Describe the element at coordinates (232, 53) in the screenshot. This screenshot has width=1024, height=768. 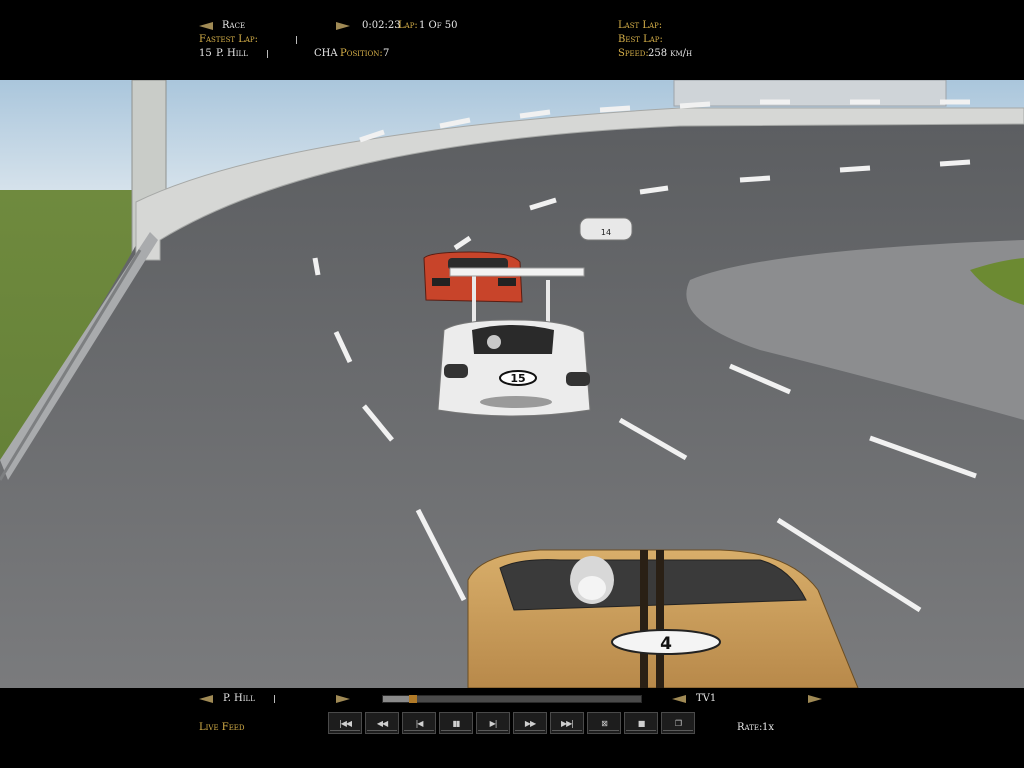
I see `driver-name: P. Hill` at that location.